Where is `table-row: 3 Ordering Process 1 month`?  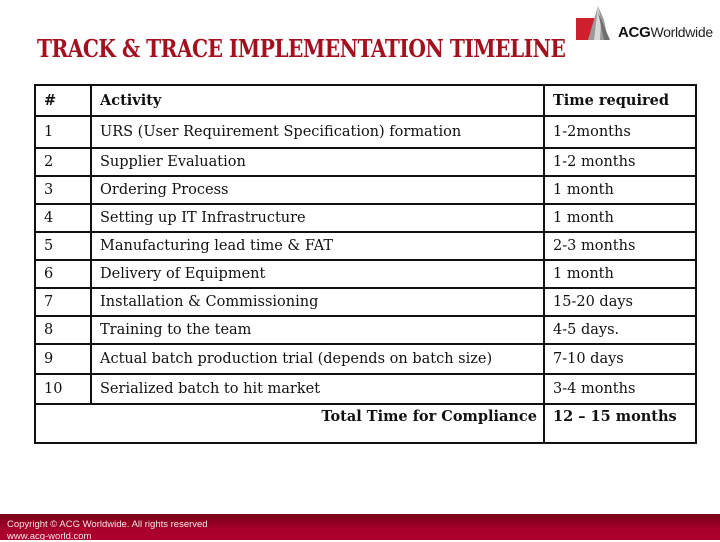 table-row: 3 Ordering Process 1 month is located at coordinates (365, 190).